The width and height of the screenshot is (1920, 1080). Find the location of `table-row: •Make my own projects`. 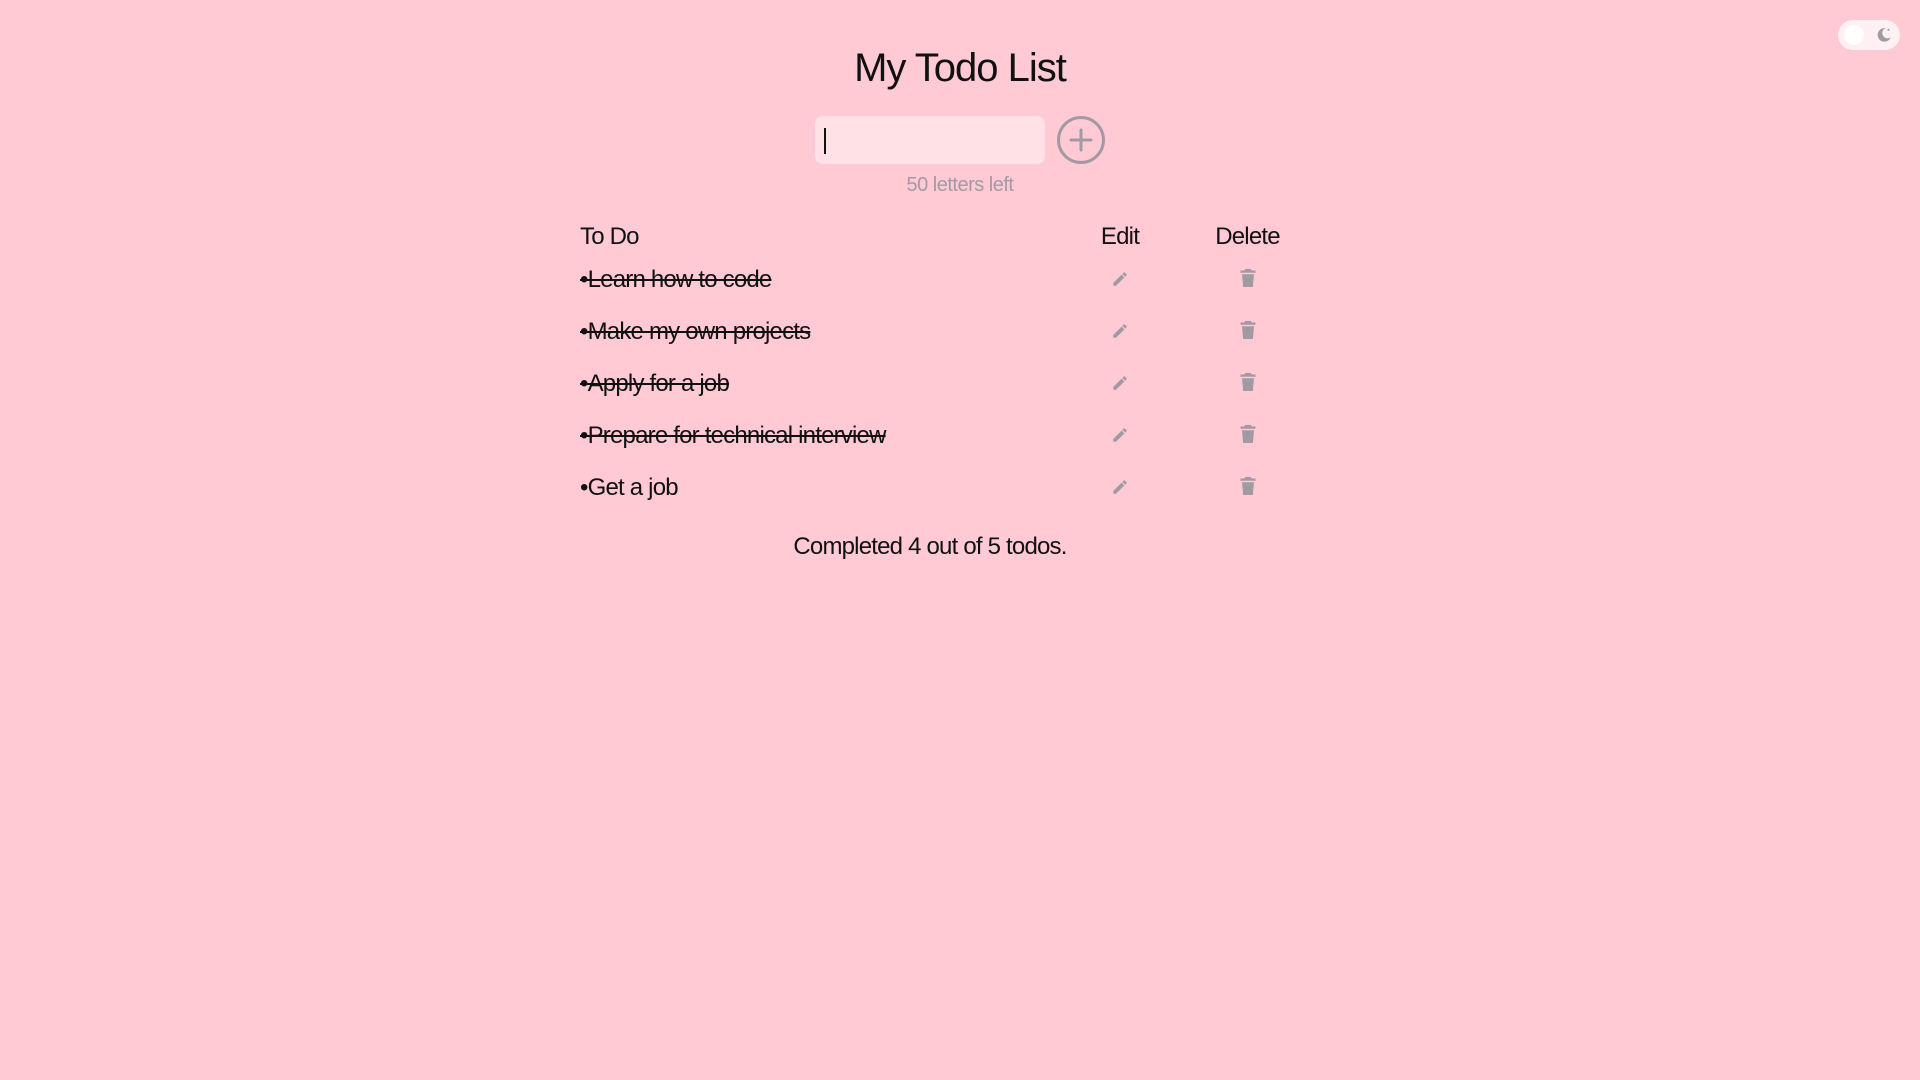

table-row: •Make my own projects is located at coordinates (945, 332).